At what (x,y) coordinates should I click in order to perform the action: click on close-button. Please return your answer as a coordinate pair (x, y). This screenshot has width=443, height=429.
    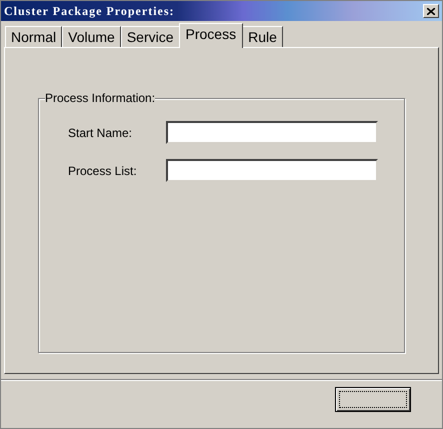
    Looking at the image, I should click on (431, 11).